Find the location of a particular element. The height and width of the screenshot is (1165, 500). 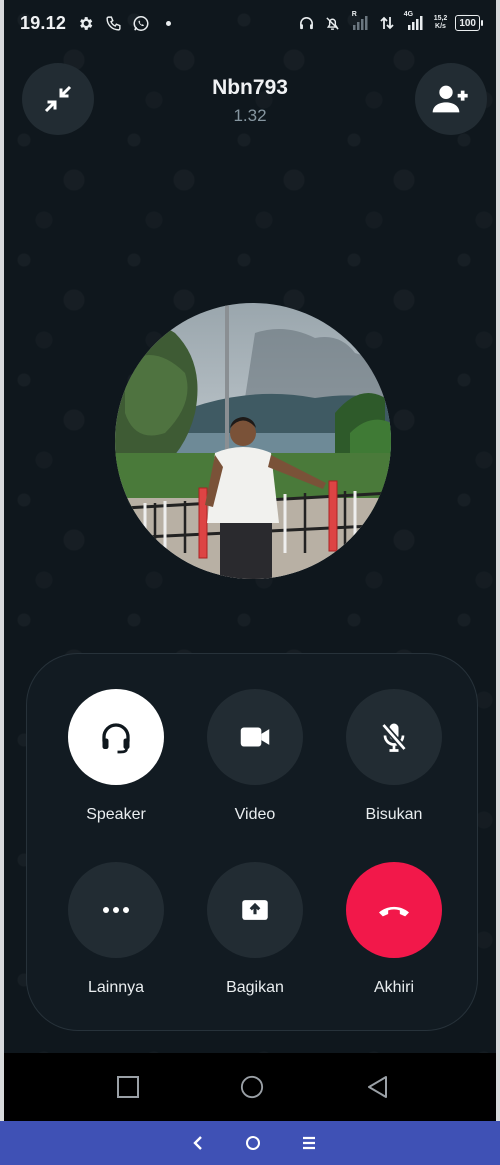

more-icon is located at coordinates (116, 910).